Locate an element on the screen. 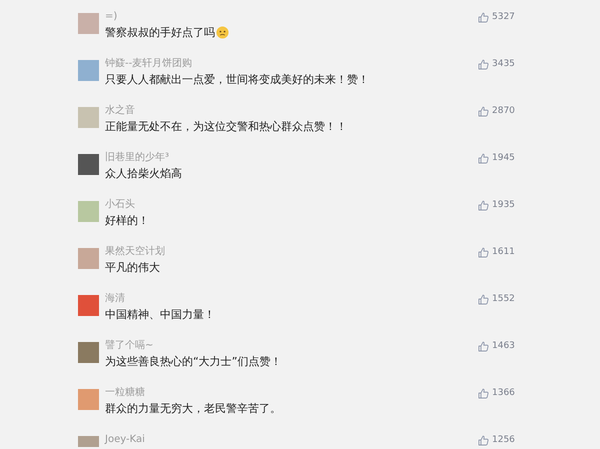  like-button: 1935 is located at coordinates (503, 205).